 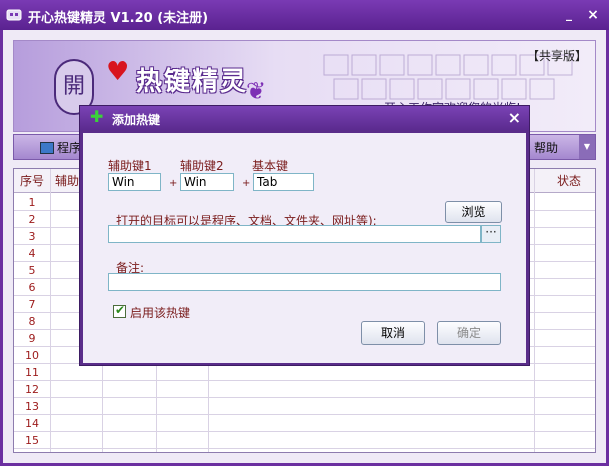 What do you see at coordinates (136, 120) in the screenshot?
I see `dialog-title: 添加热键` at bounding box center [136, 120].